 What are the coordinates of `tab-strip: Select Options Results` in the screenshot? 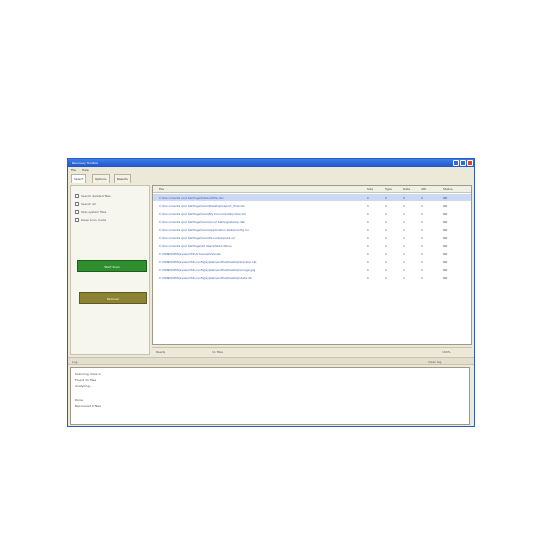 It's located at (271, 178).